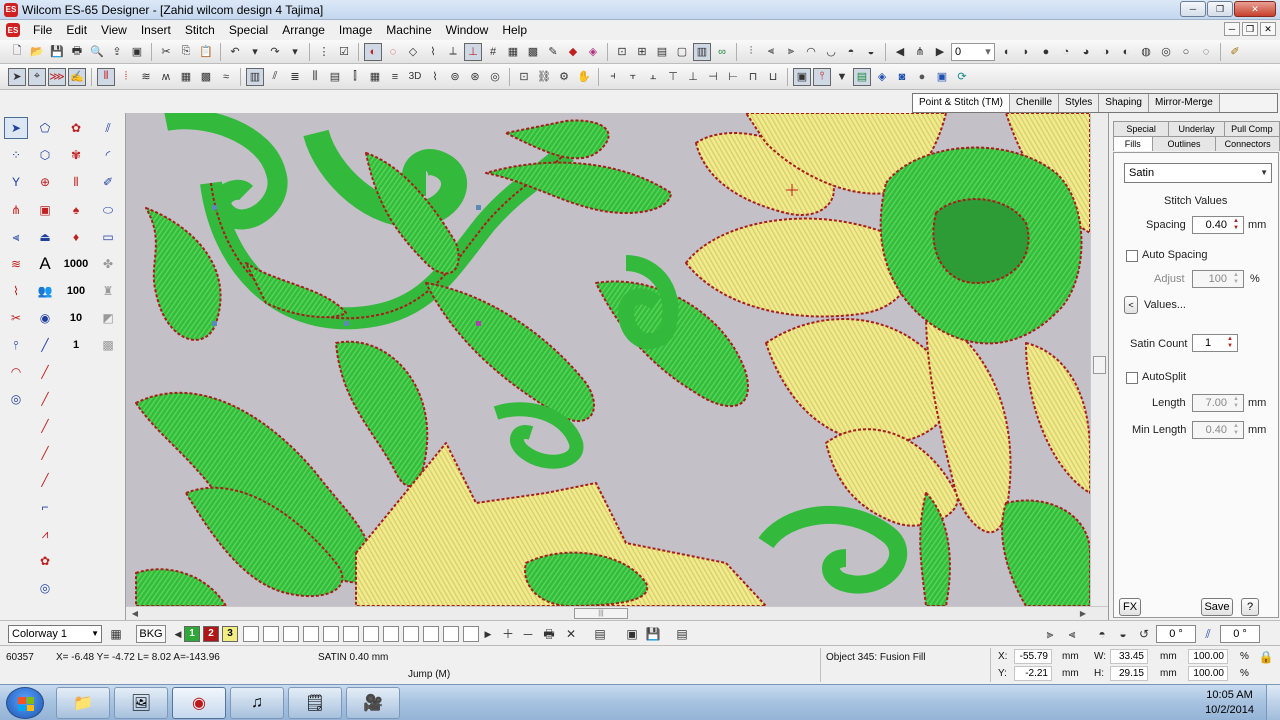  I want to click on truview-icon: ◆, so click(573, 52).